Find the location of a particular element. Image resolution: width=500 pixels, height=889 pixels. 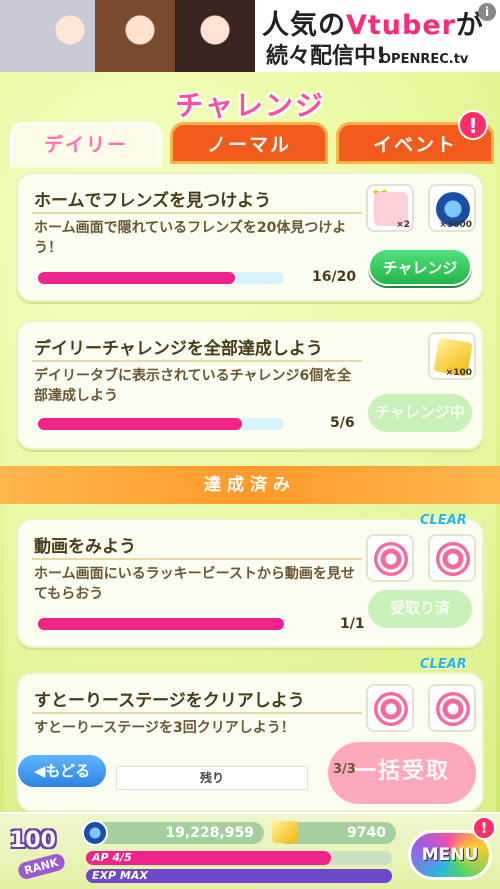

challenge-description: ホーム画面にいるラッキービーストから動画を見せてもらおう is located at coordinates (194, 584).